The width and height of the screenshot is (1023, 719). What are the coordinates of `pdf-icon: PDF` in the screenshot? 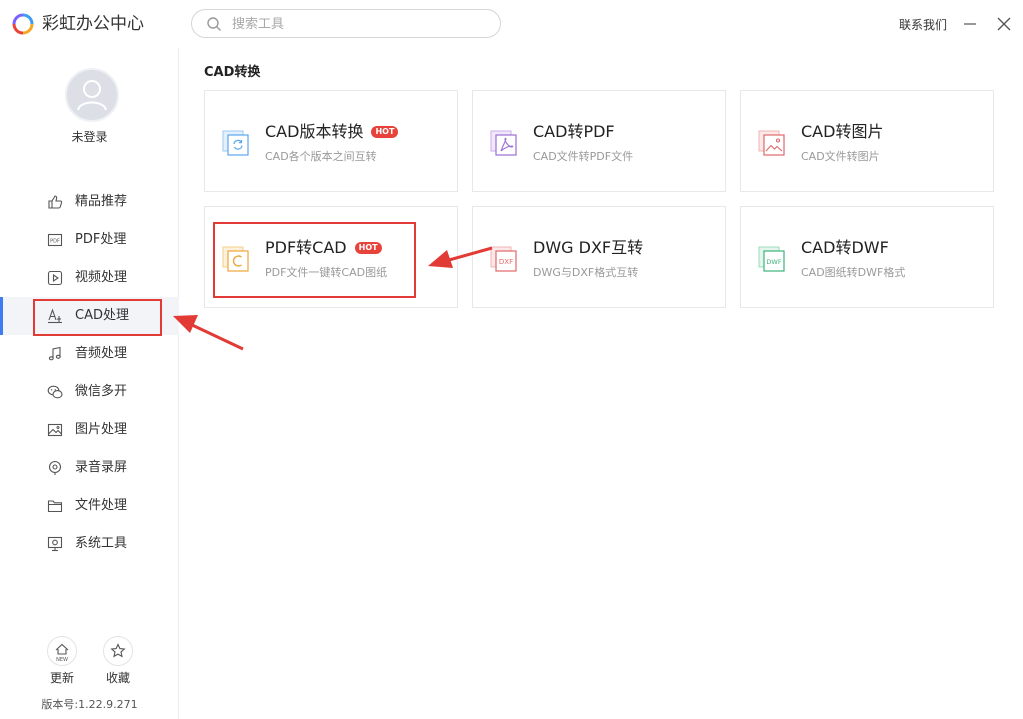 It's located at (55, 240).